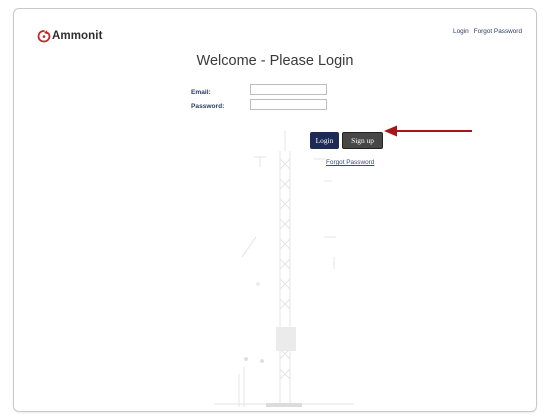 The image size is (546, 417). I want to click on email-field, so click(288, 89).